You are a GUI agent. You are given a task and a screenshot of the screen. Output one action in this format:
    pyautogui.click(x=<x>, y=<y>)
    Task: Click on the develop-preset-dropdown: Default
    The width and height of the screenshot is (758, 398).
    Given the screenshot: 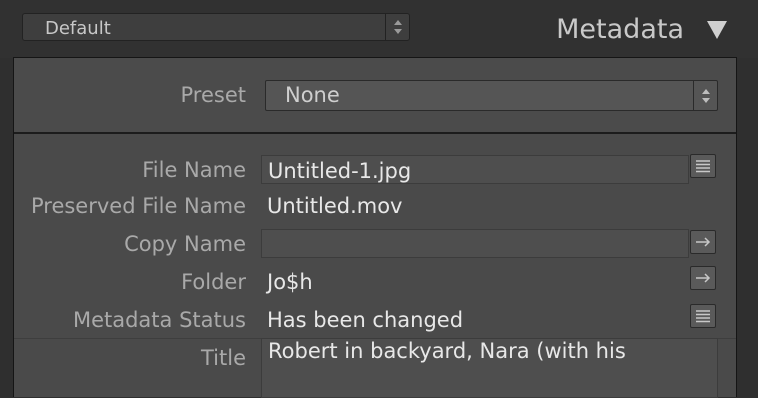 What is the action you would take?
    pyautogui.click(x=216, y=27)
    